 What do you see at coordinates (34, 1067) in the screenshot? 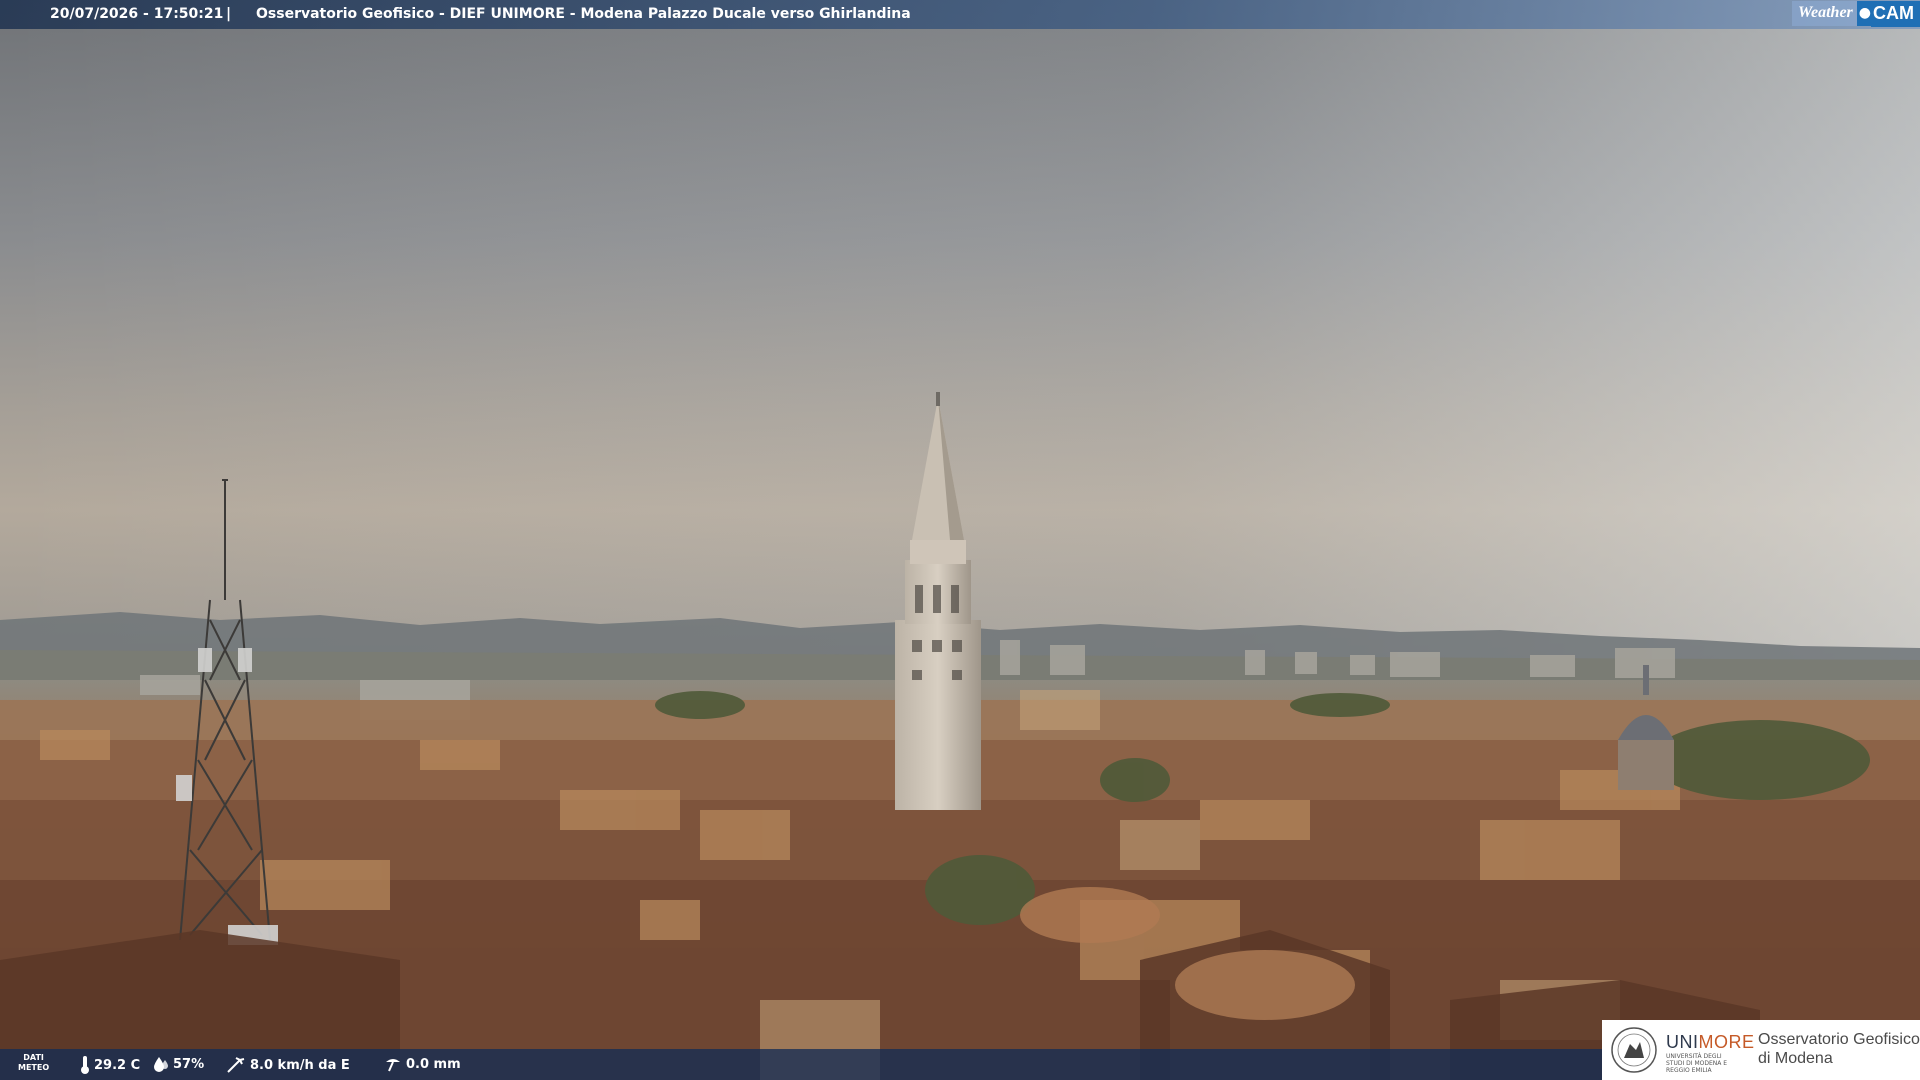
I see `meteo-label-line2: METEO` at bounding box center [34, 1067].